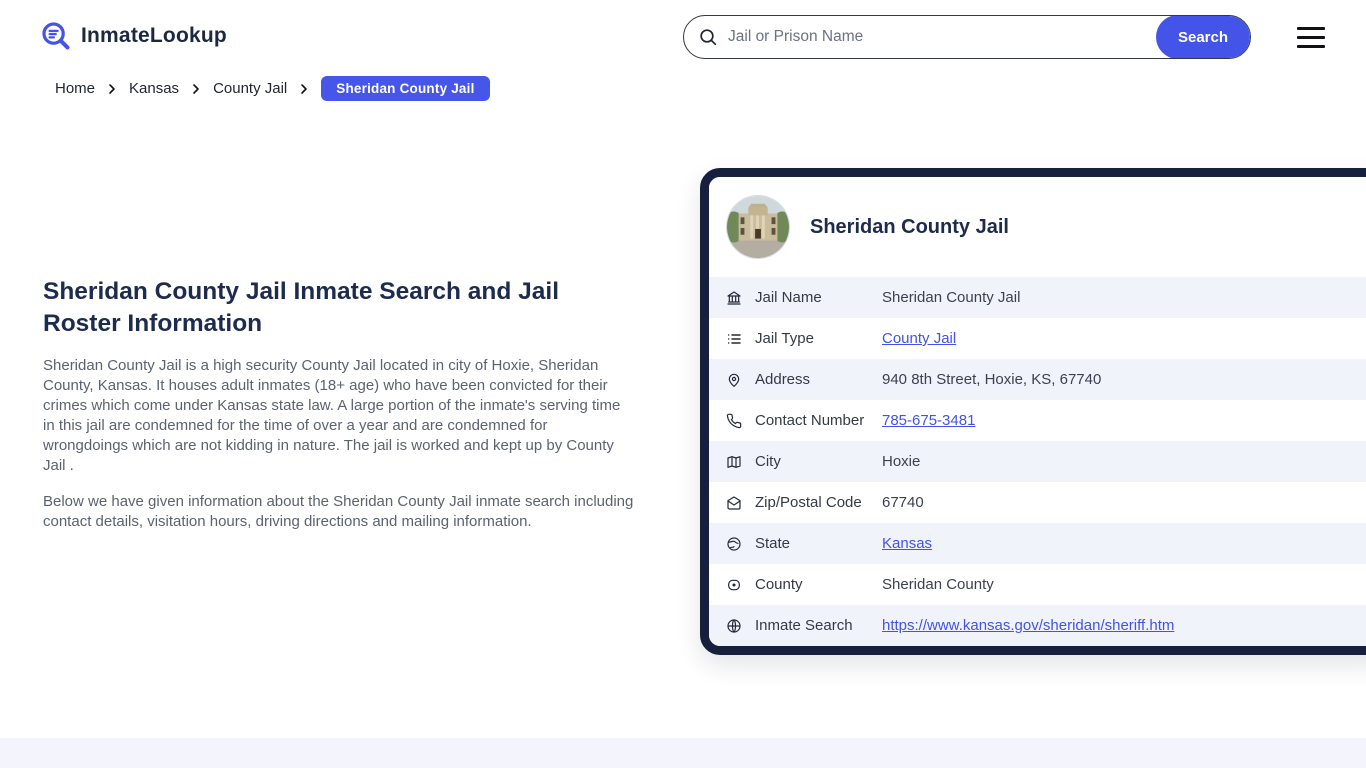  I want to click on row-label: Inmate Search, so click(804, 625).